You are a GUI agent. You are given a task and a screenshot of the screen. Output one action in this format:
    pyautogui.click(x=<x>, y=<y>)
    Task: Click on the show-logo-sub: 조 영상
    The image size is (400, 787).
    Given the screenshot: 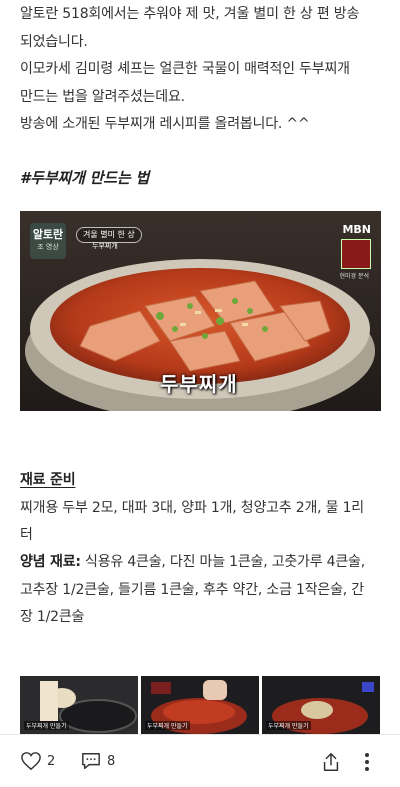 What is the action you would take?
    pyautogui.click(x=48, y=247)
    